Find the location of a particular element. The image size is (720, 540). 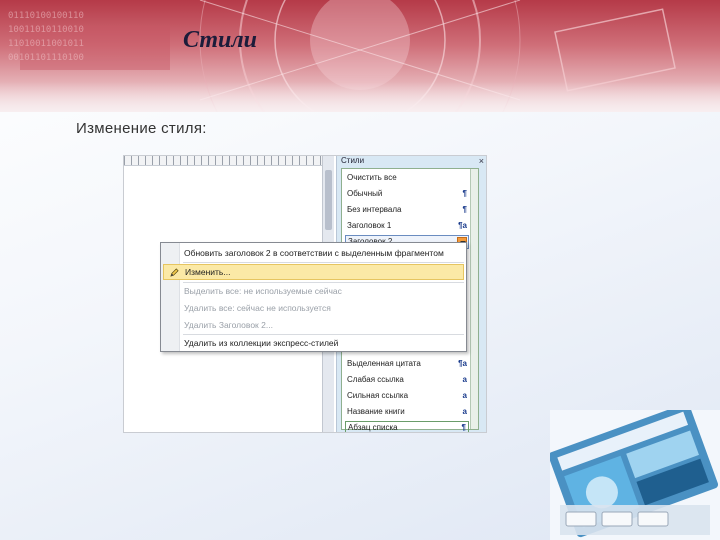

scrollbar-thumb is located at coordinates (328, 200).